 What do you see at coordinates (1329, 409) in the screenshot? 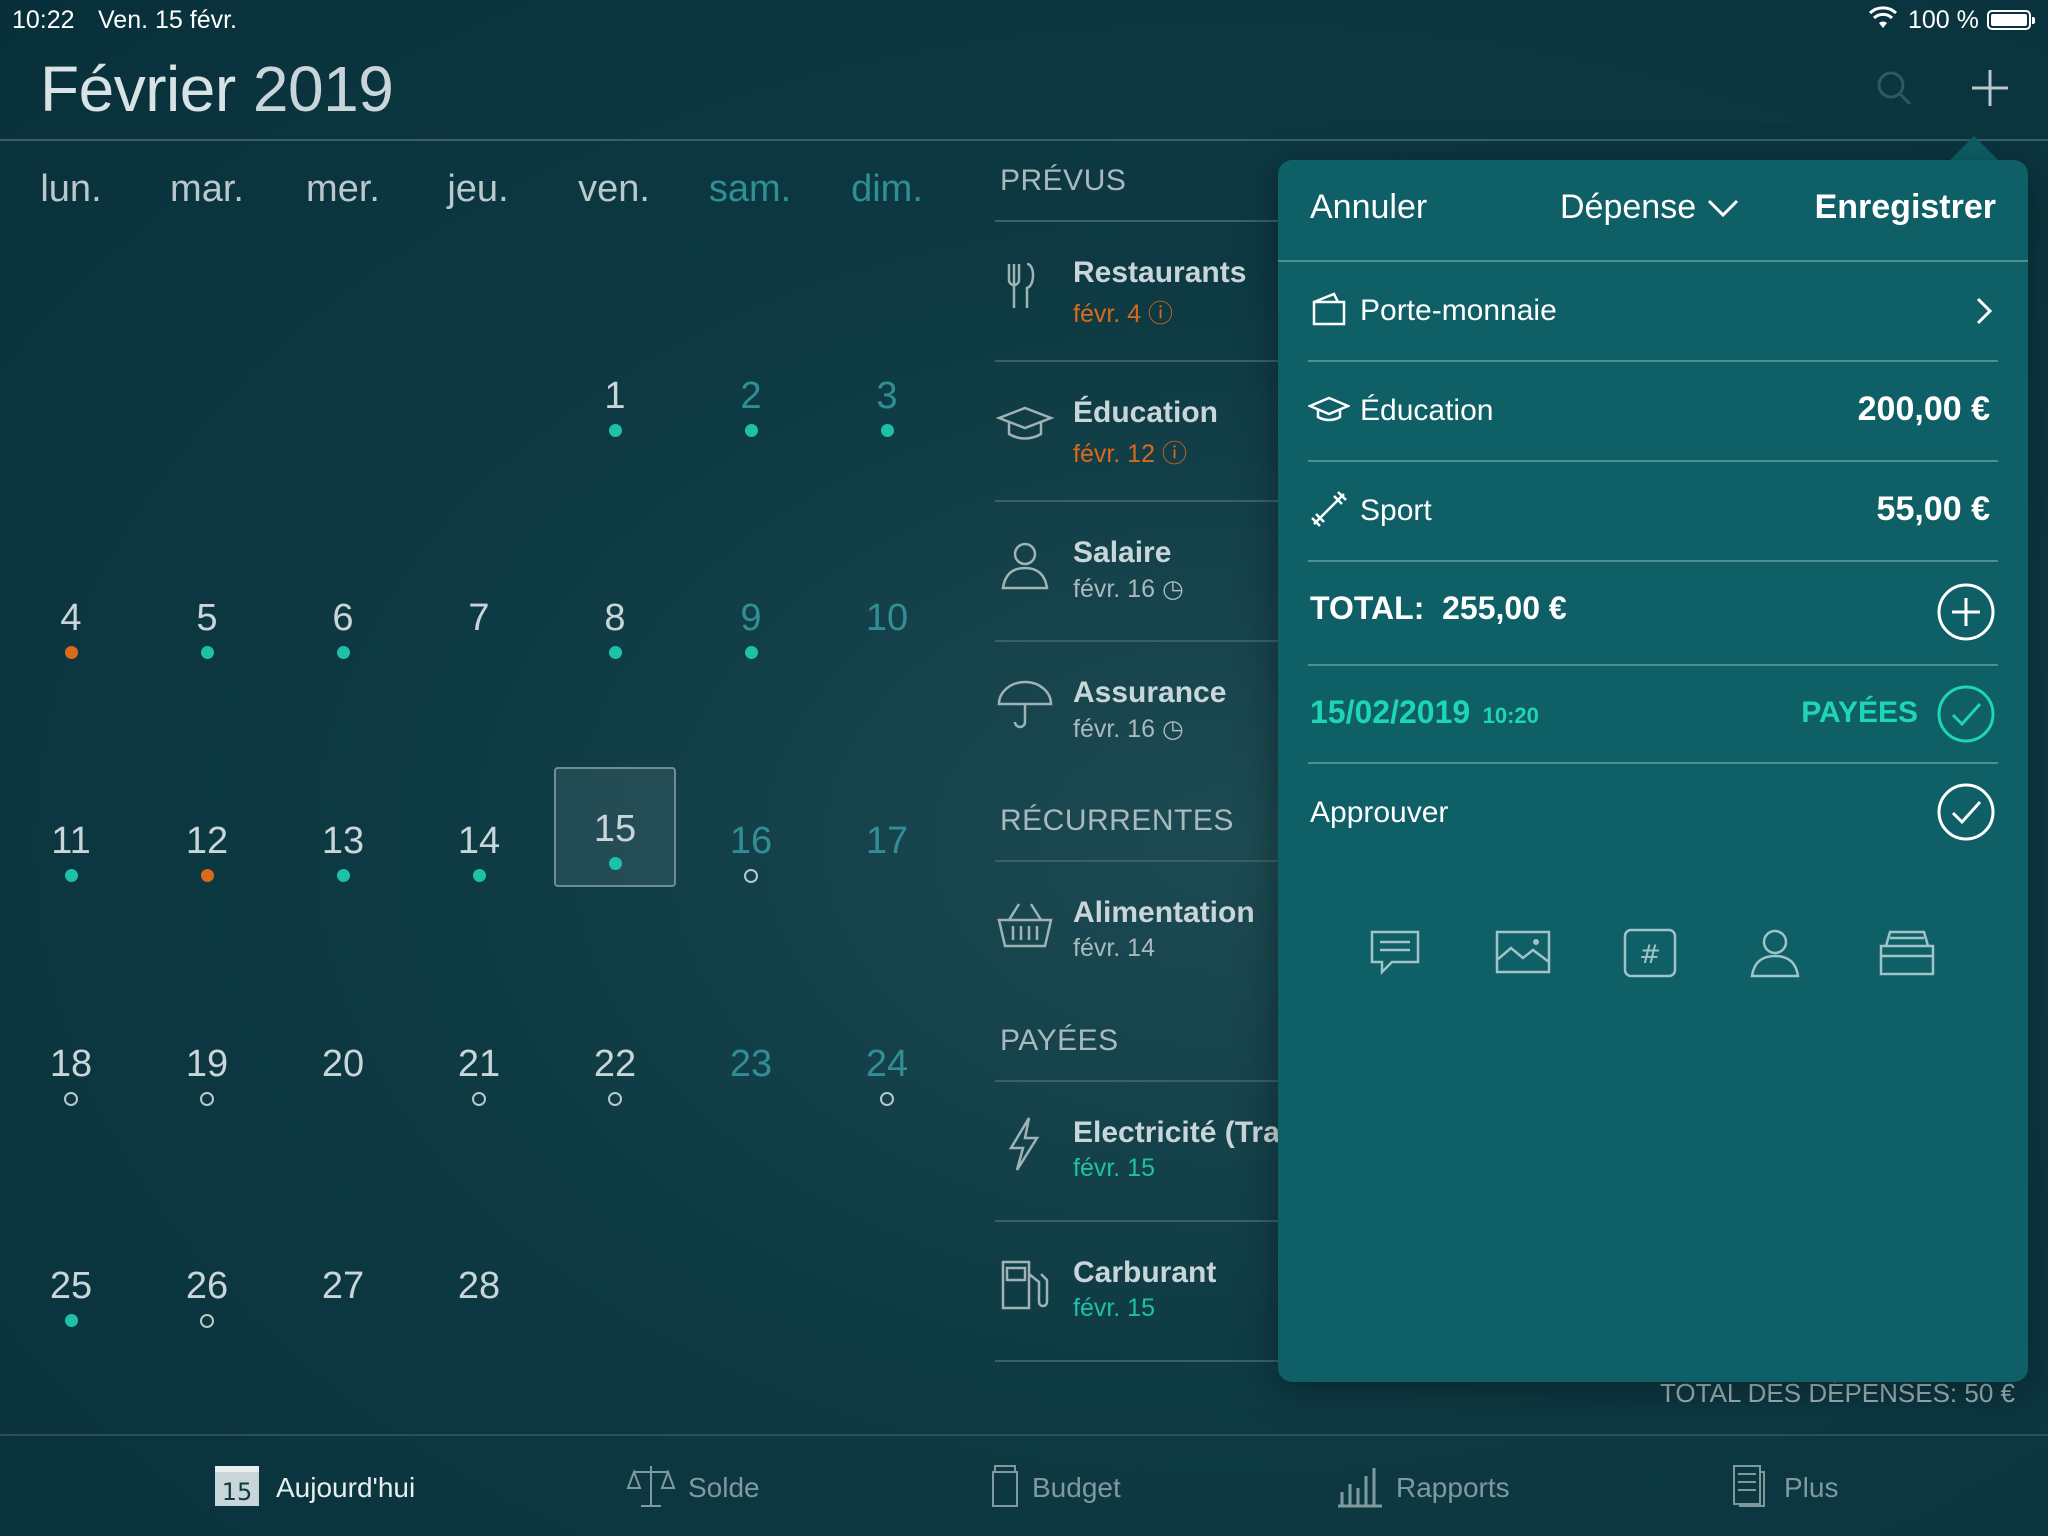
I see `graduation-cap-icon` at bounding box center [1329, 409].